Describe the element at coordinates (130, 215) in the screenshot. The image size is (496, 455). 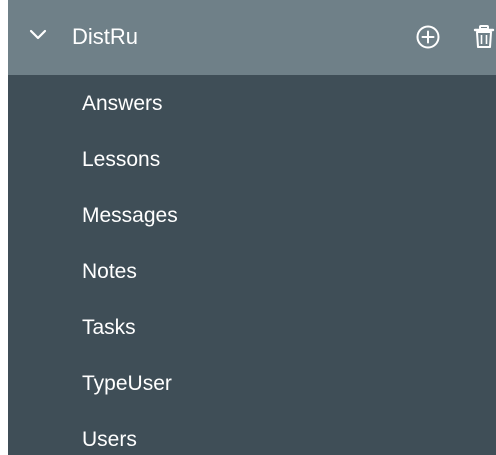
I see `collection-item-label: Messages` at that location.